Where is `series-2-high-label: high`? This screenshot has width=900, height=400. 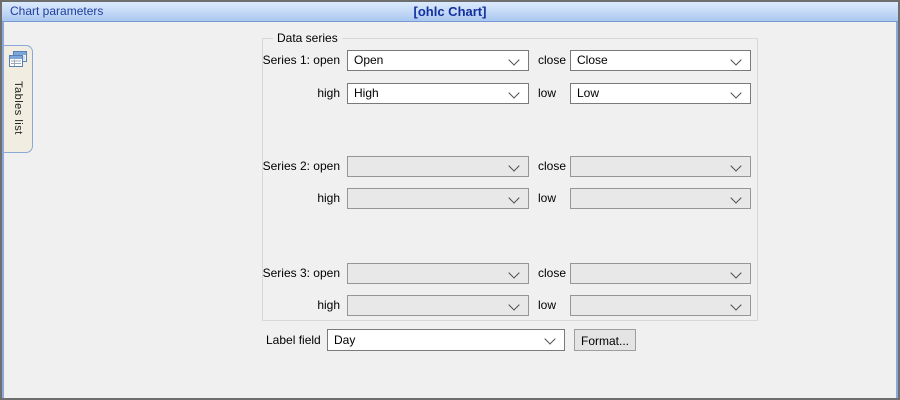
series-2-high-label: high is located at coordinates (328, 198).